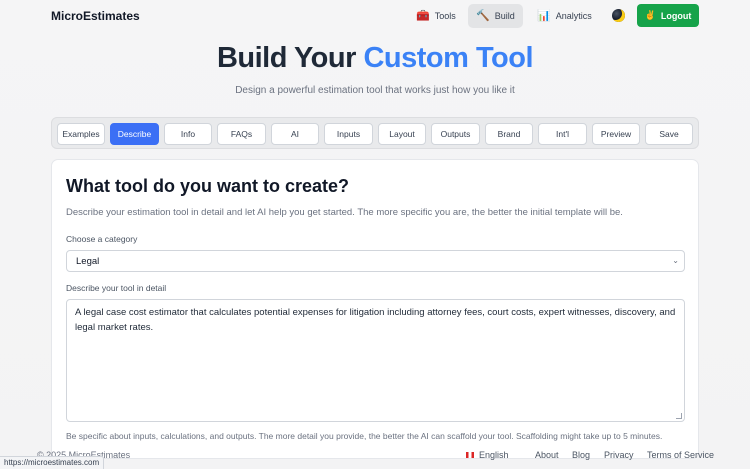 The image size is (750, 469). What do you see at coordinates (52, 462) in the screenshot?
I see `status-bar-url: https://microestimates.com` at bounding box center [52, 462].